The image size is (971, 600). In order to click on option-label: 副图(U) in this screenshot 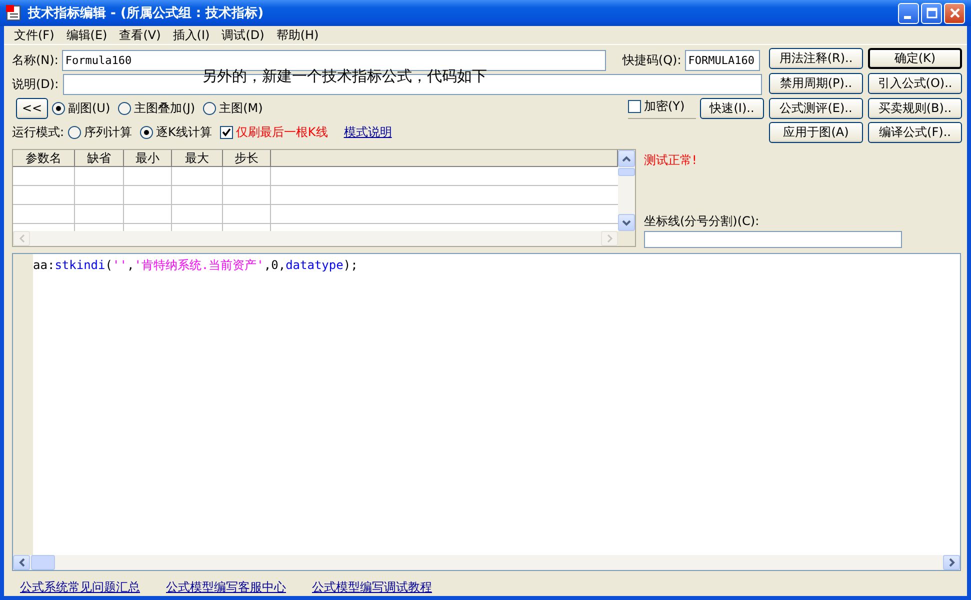, I will do `click(89, 108)`.